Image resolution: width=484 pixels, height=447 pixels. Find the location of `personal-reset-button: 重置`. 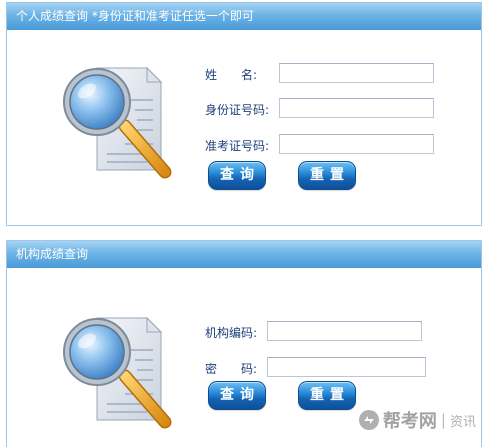

personal-reset-button: 重置 is located at coordinates (327, 175).